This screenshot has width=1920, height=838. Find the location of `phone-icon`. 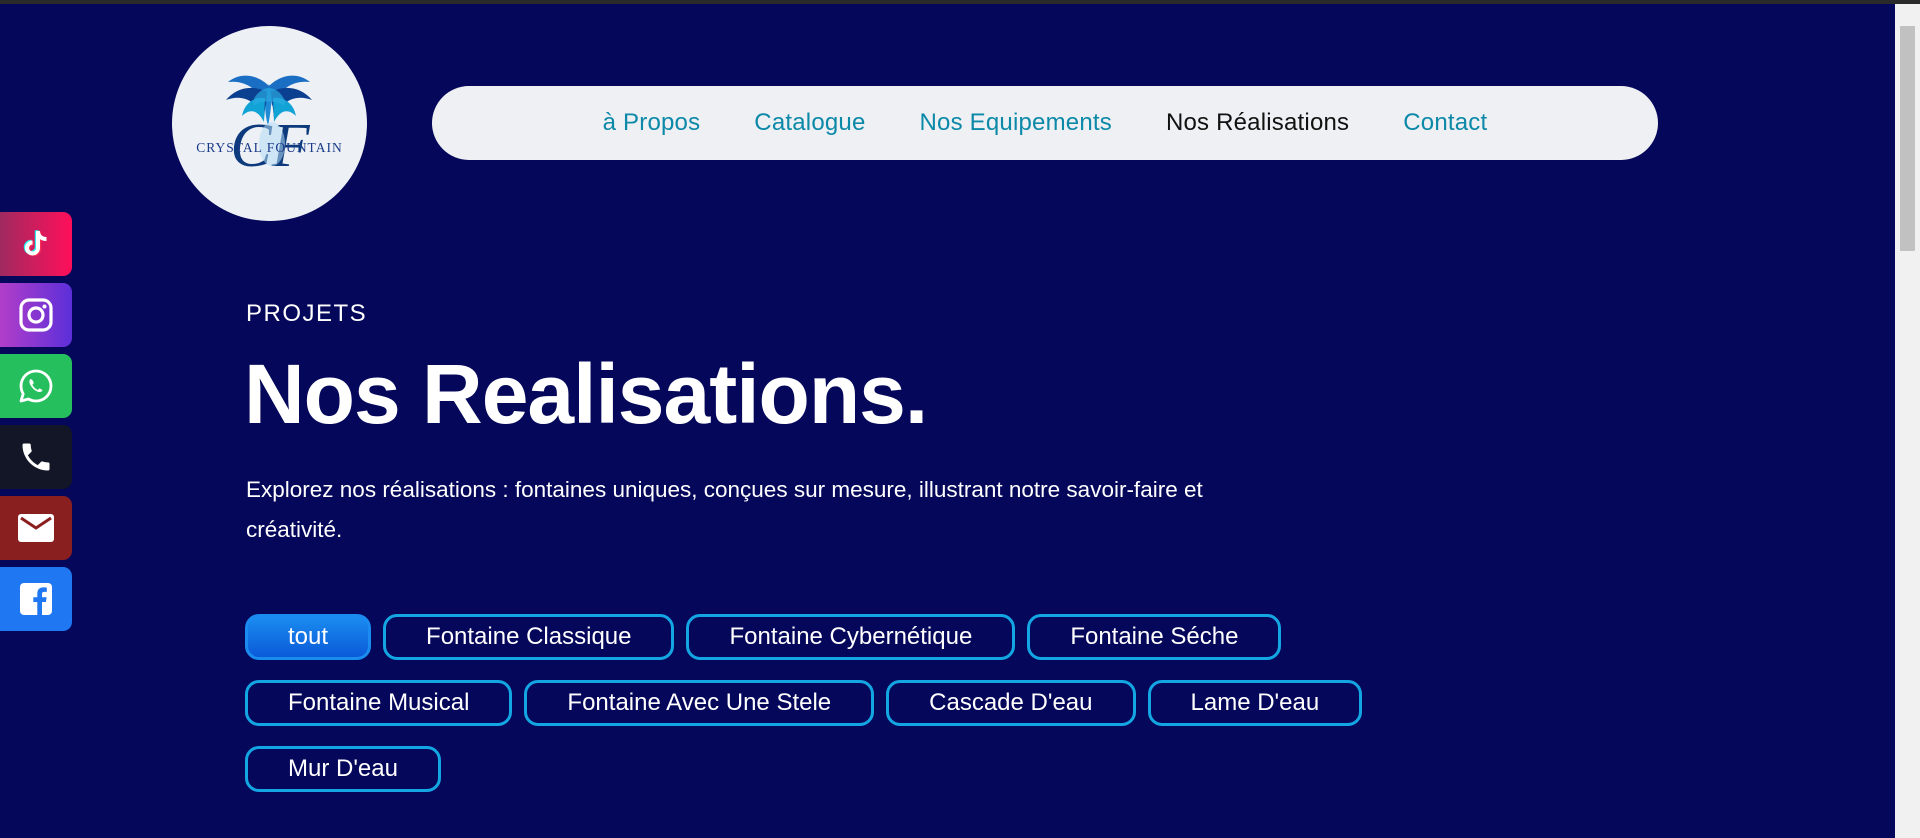

phone-icon is located at coordinates (36, 457).